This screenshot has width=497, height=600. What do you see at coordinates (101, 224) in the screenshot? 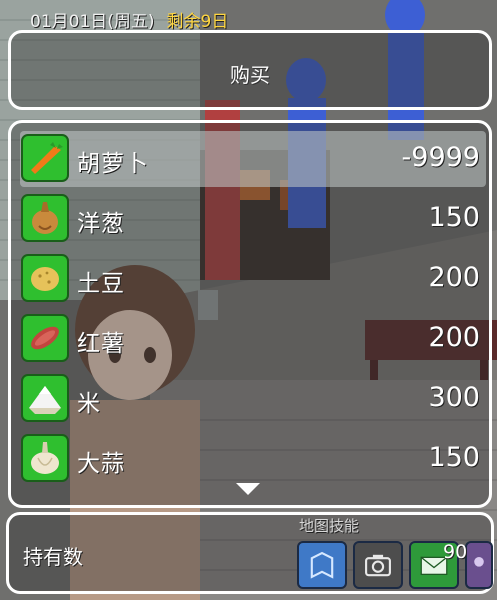
I see `item-name: 洋葱` at bounding box center [101, 224].